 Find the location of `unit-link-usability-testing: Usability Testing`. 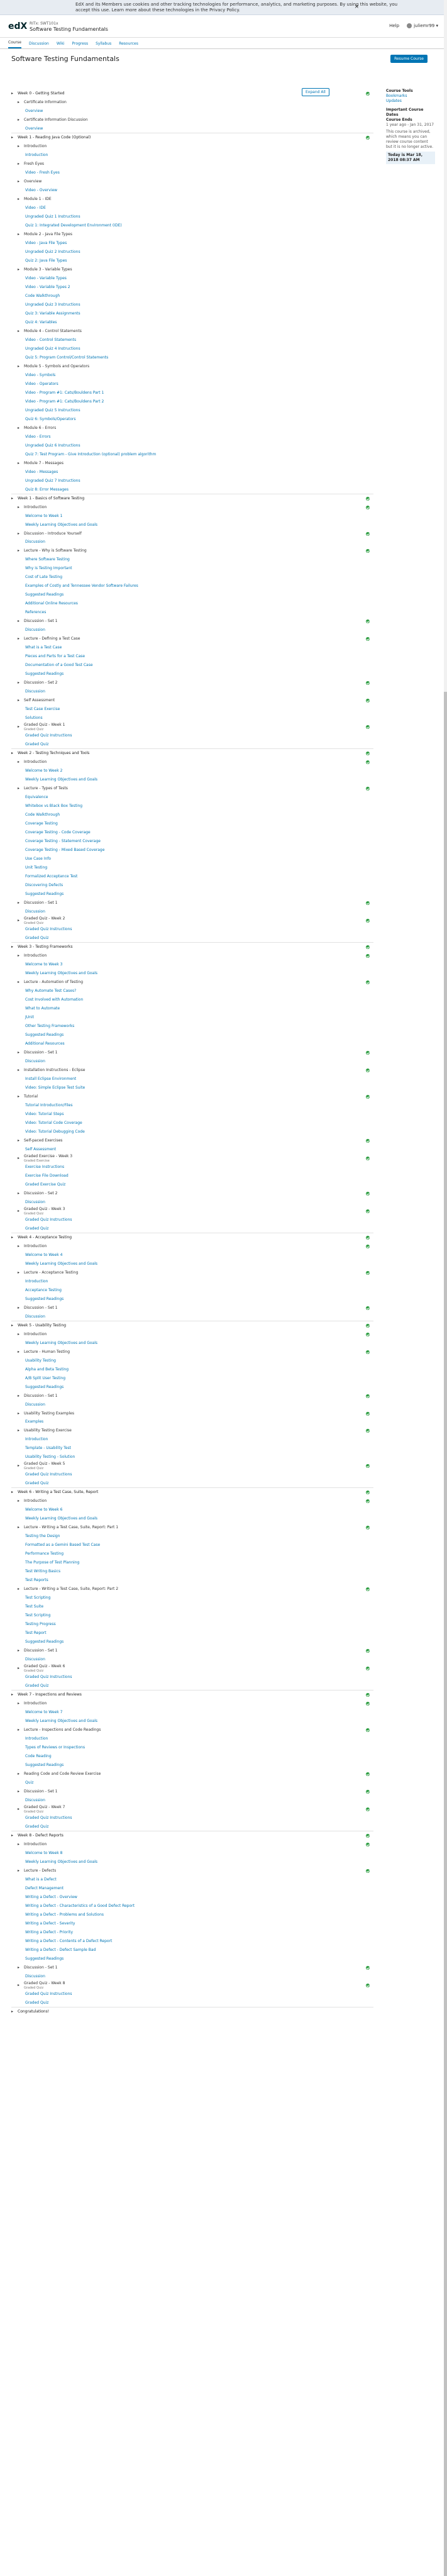

unit-link-usability-testing: Usability Testing is located at coordinates (190, 1361).